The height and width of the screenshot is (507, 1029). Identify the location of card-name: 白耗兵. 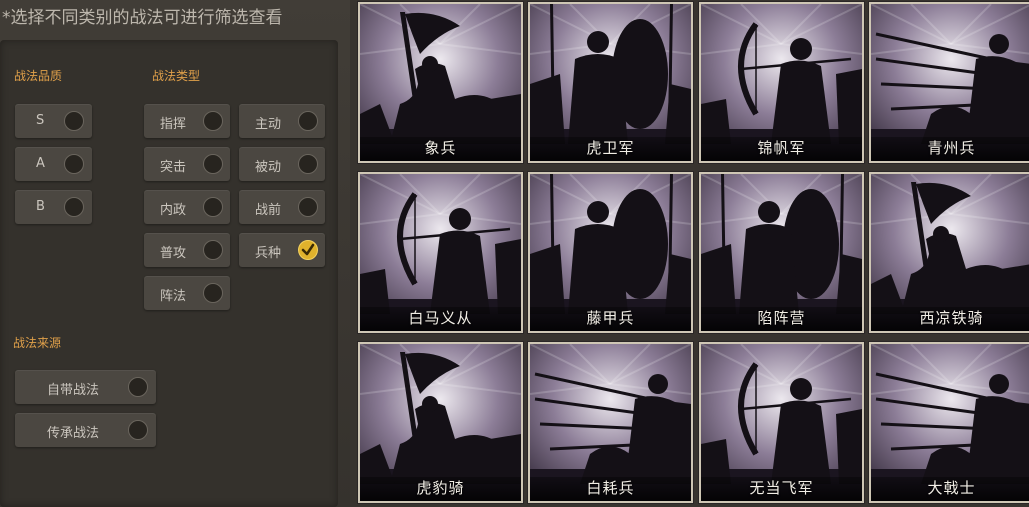
(610, 488).